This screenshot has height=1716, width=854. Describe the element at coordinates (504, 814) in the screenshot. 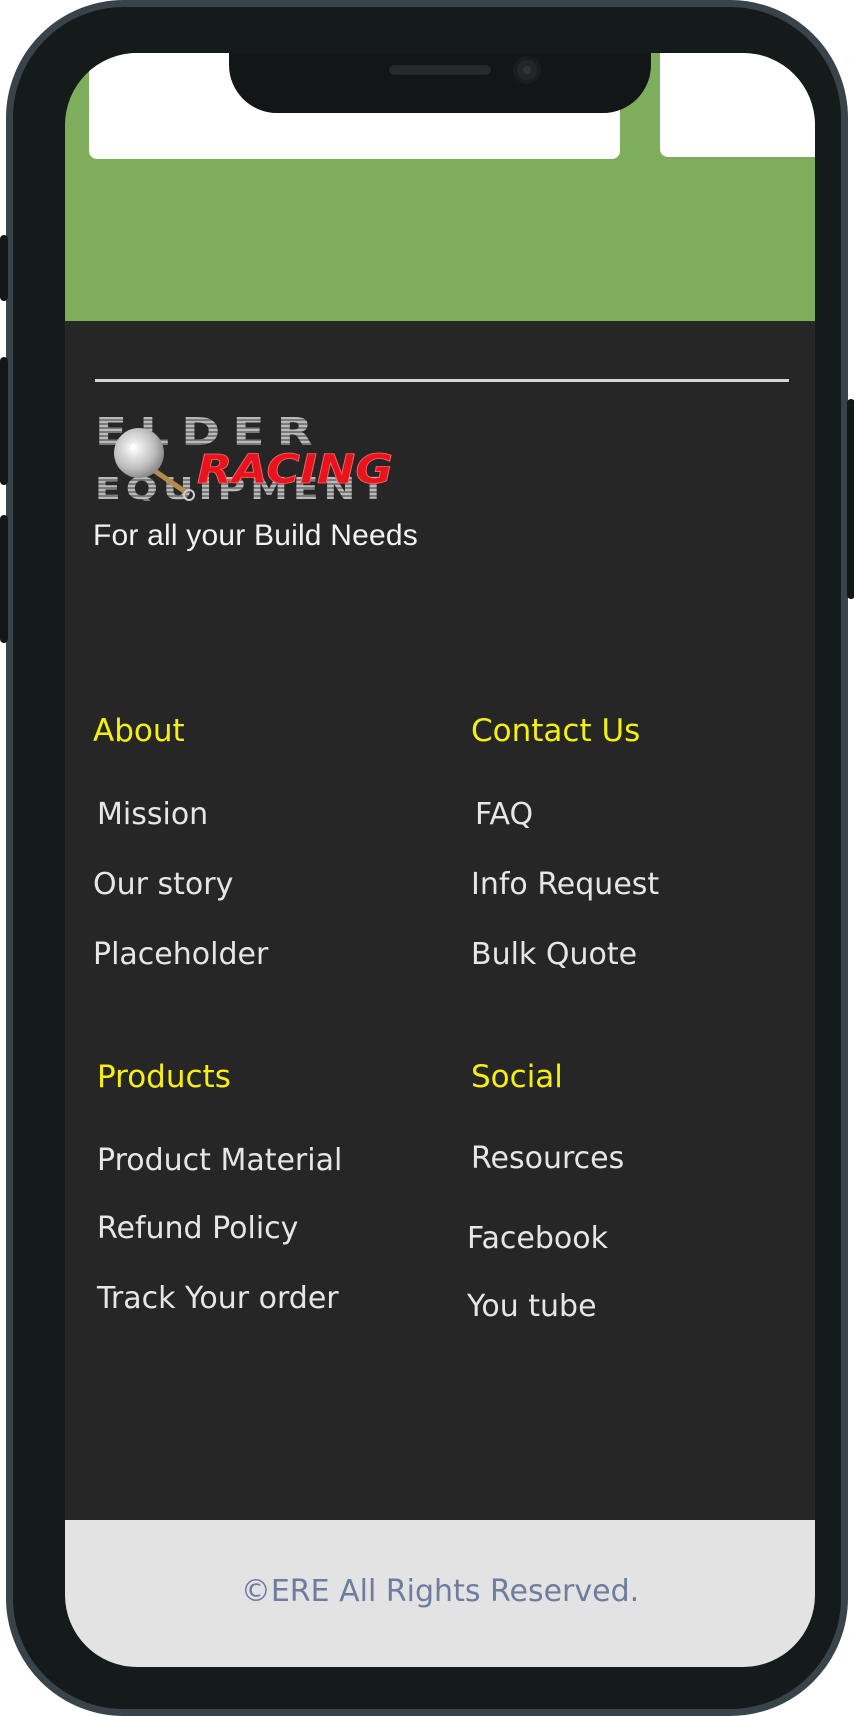

I see `footer-link-faq: FAQ` at that location.